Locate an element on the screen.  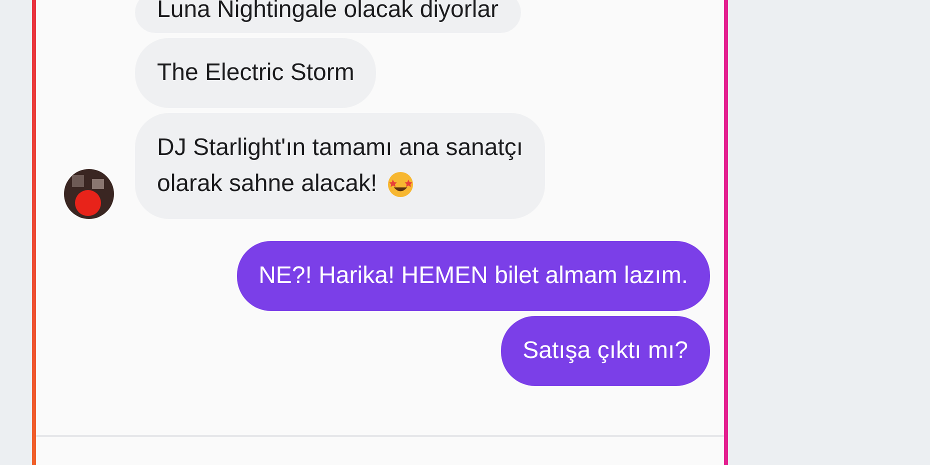
message-text: olarak sahne alacak! is located at coordinates (267, 184).